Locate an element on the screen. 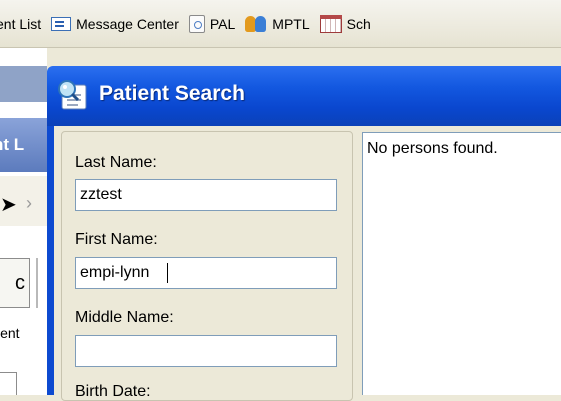 The image size is (561, 401). toolbar-mptl-label: MPTL is located at coordinates (291, 23).